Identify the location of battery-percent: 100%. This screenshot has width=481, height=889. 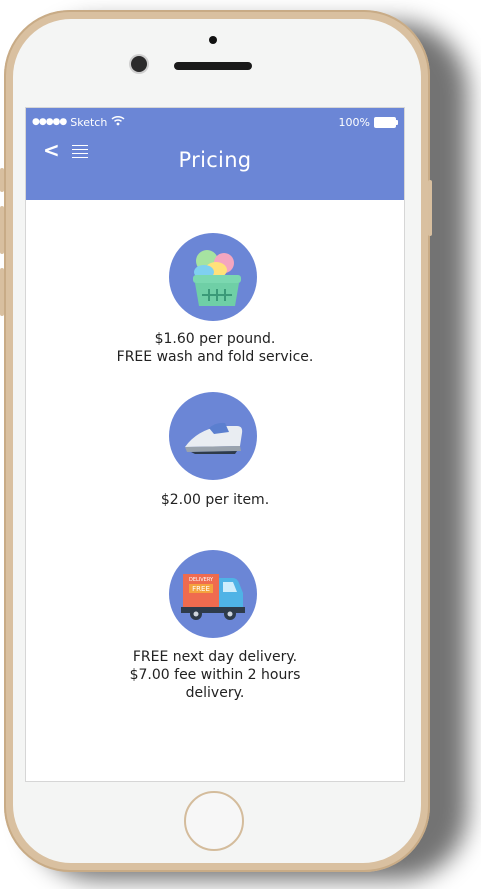
(354, 122).